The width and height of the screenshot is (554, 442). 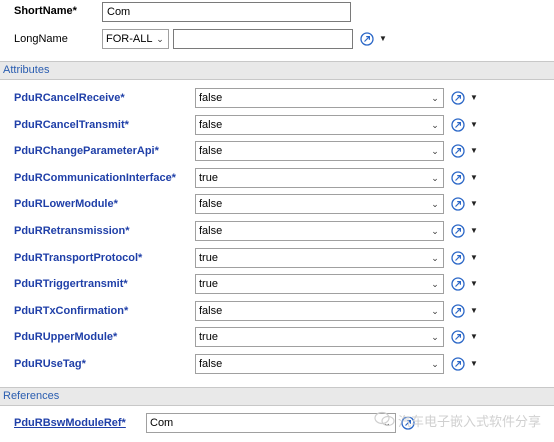 What do you see at coordinates (319, 258) in the screenshot?
I see `attribute-pdurtransportprotocol-select: true ⌄` at bounding box center [319, 258].